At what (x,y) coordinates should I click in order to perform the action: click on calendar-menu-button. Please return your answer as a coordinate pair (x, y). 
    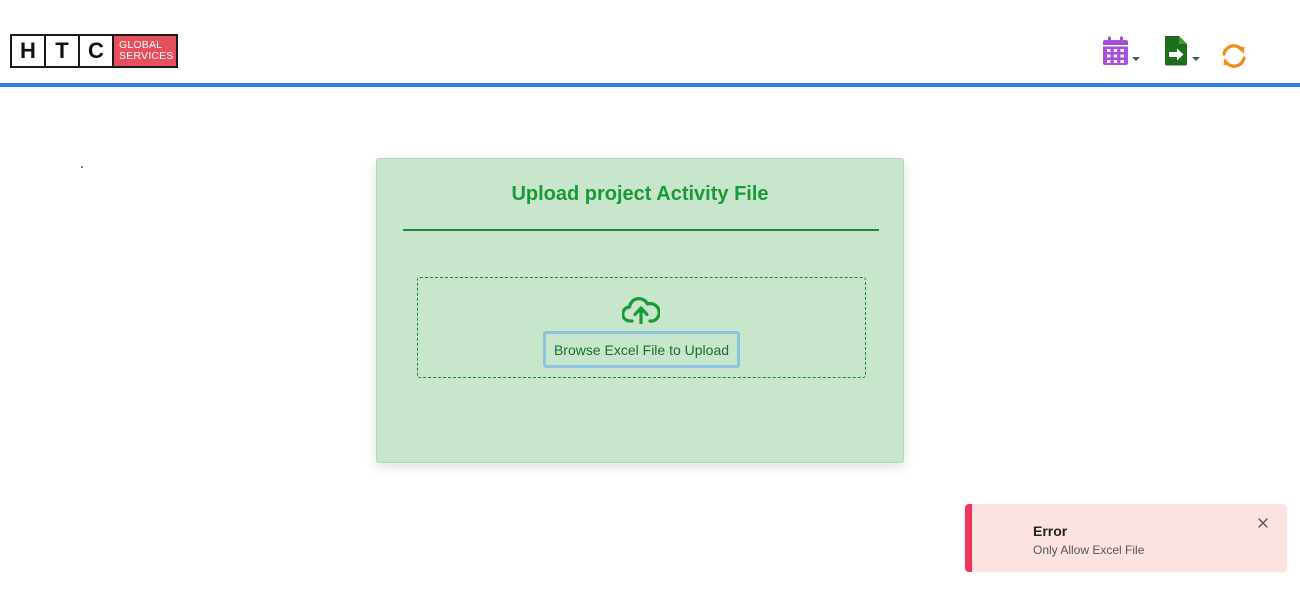
    Looking at the image, I should click on (1121, 50).